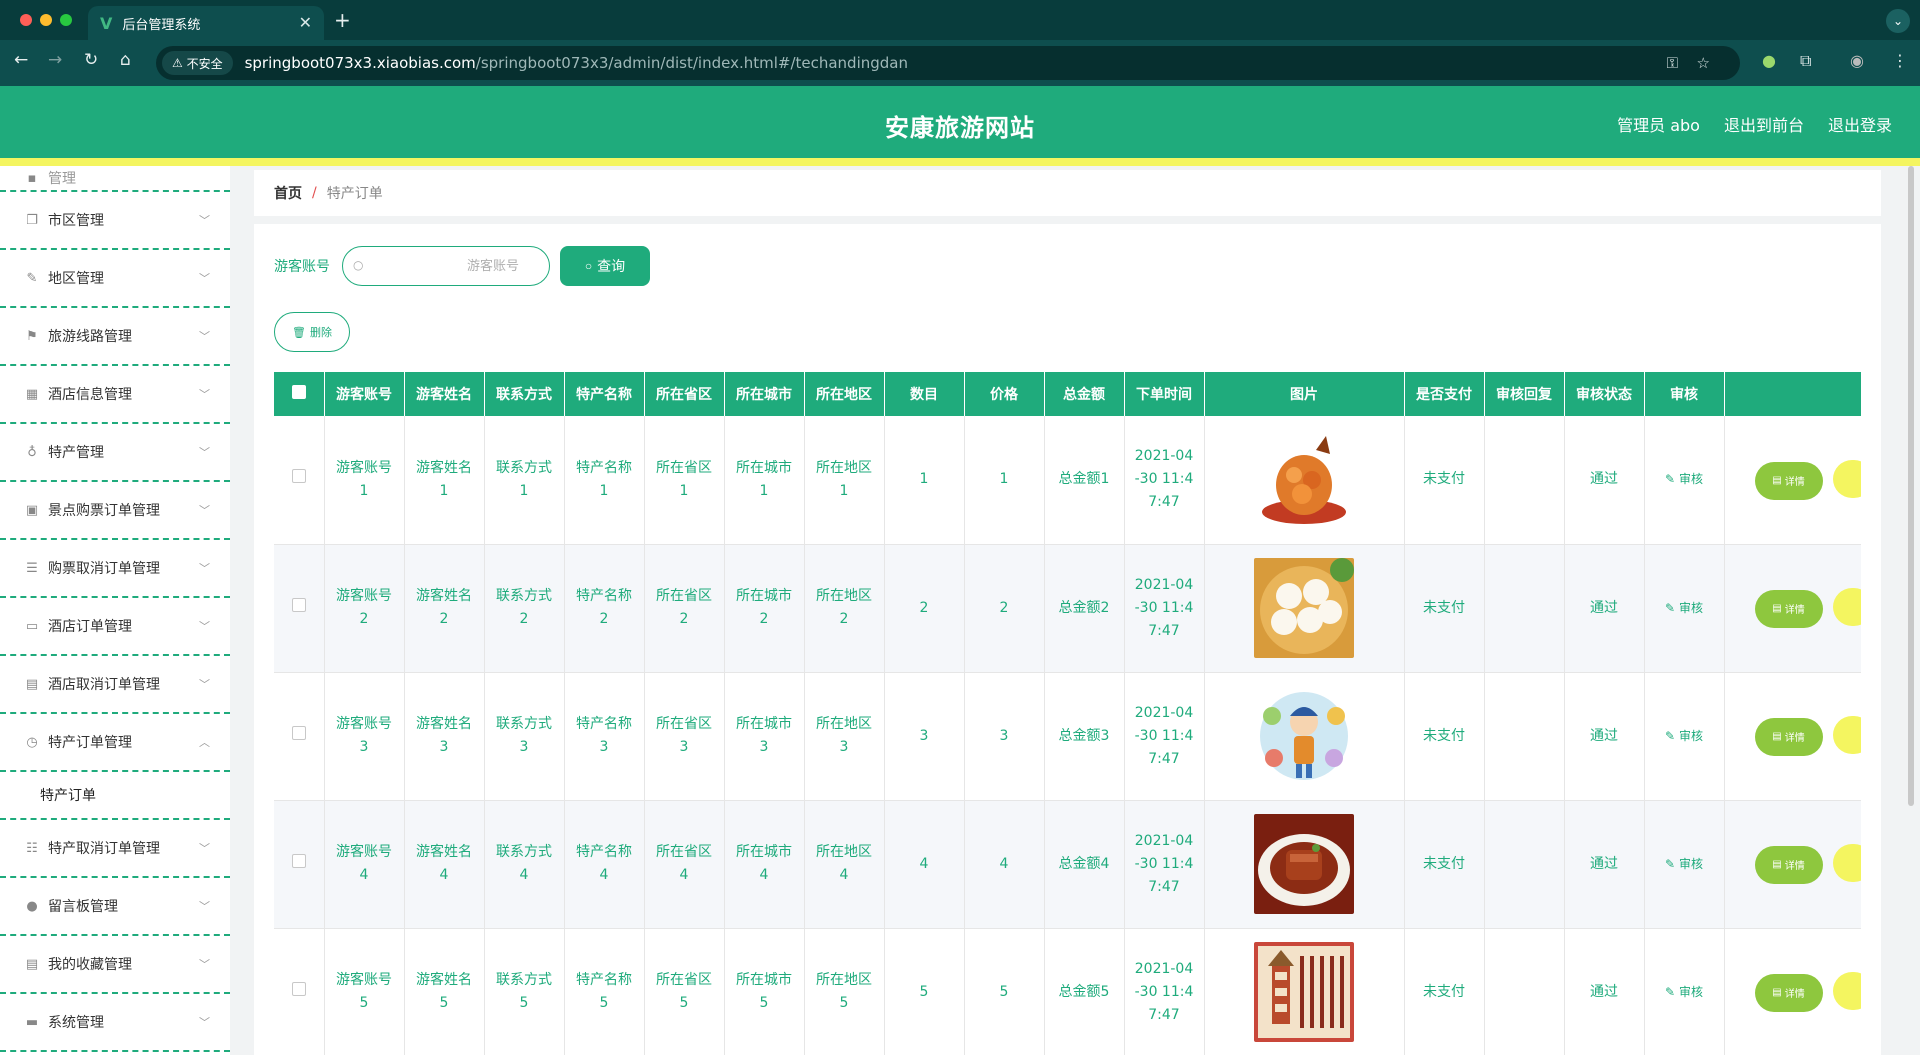 The image size is (1920, 1055). Describe the element at coordinates (115, 1023) in the screenshot. I see `sidebar-item-sidebar.items_after3: ▬ 系统管理 ﹀` at that location.